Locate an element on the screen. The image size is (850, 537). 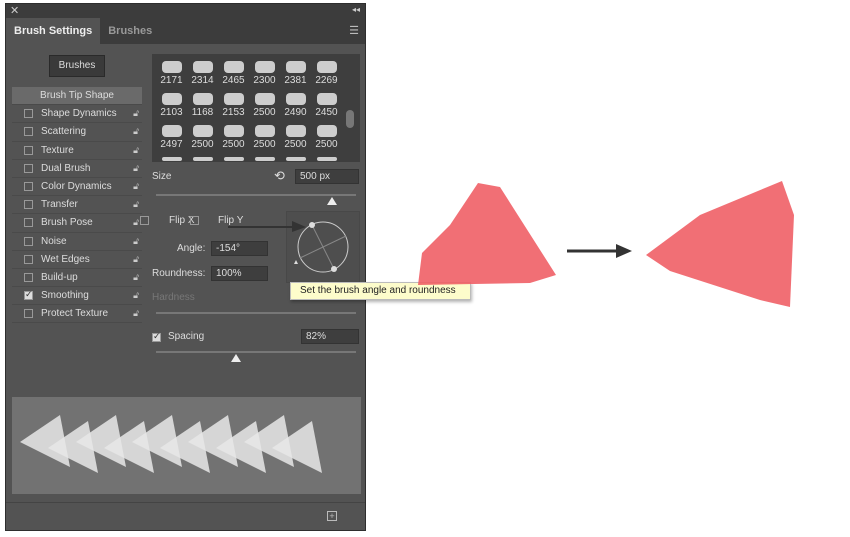
spacing-checkbox is located at coordinates (156, 336).